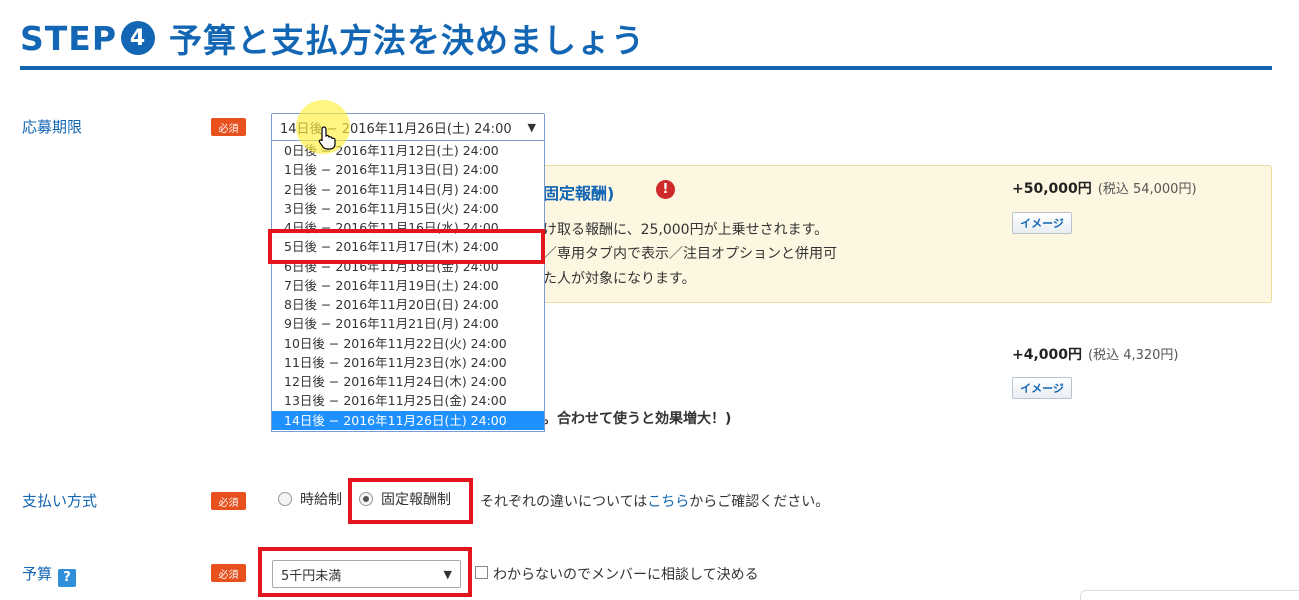 The image size is (1299, 600). What do you see at coordinates (646, 68) in the screenshot?
I see `title-divider` at bounding box center [646, 68].